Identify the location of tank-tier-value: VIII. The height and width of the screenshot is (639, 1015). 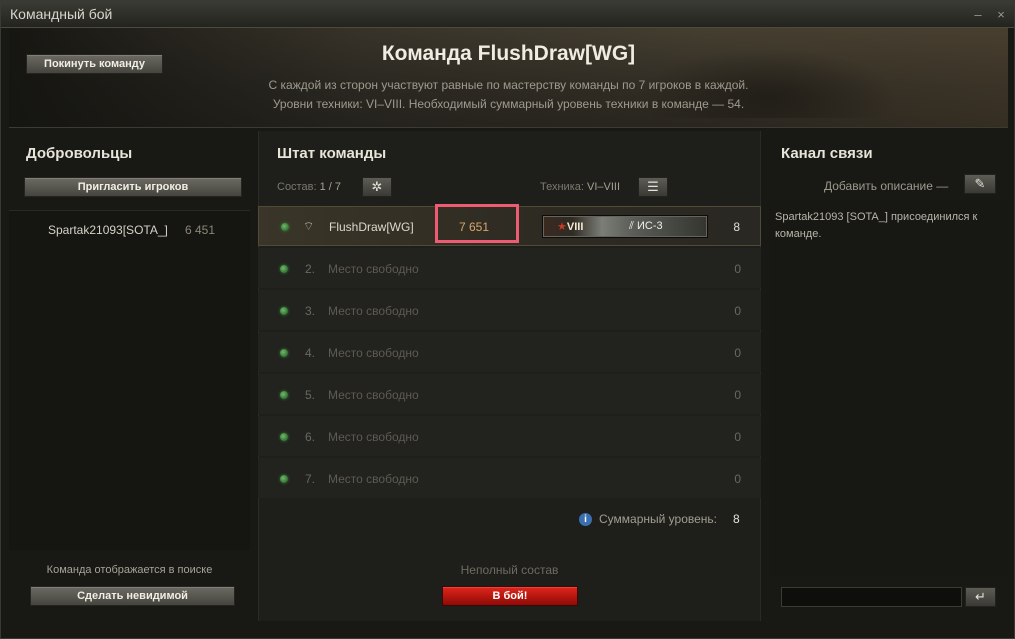
(575, 227).